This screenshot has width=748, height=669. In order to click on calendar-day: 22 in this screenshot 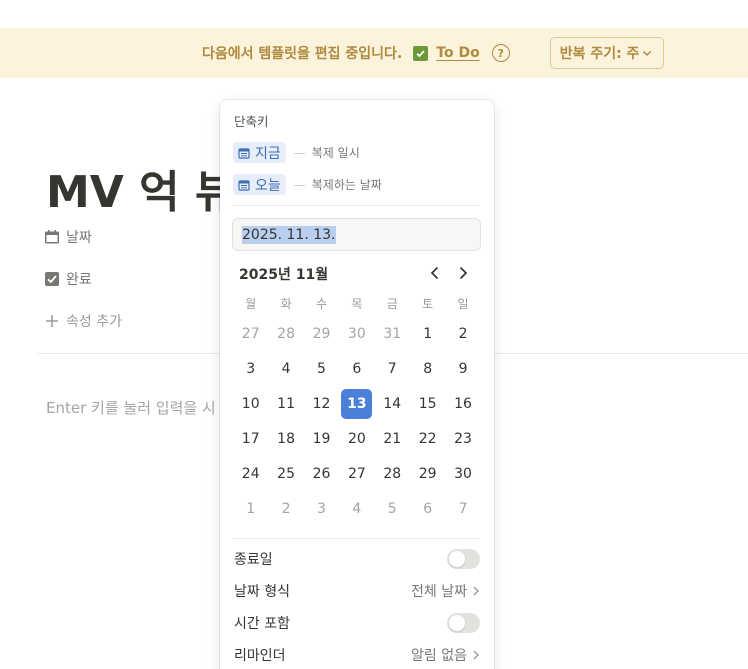, I will do `click(427, 438)`.